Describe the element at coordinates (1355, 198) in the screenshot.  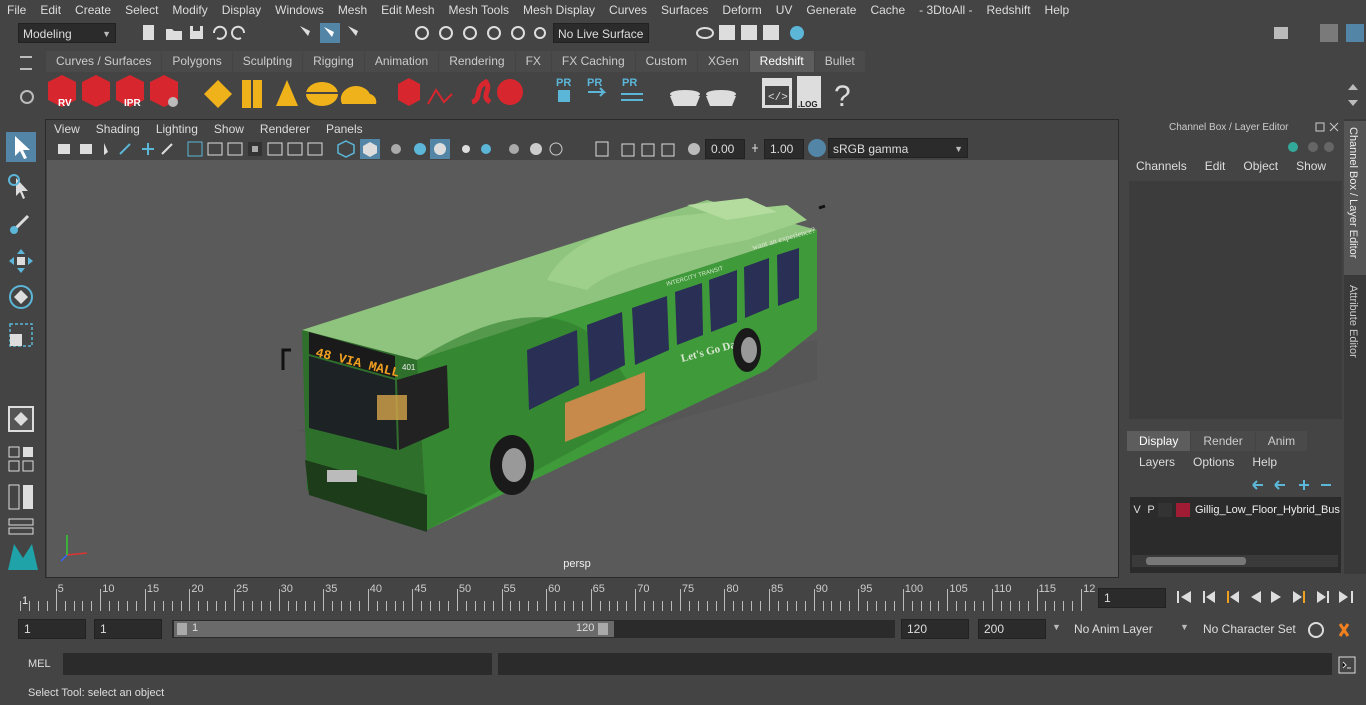
I see `tab-channel-box: Channel Box / Layer Editor` at that location.